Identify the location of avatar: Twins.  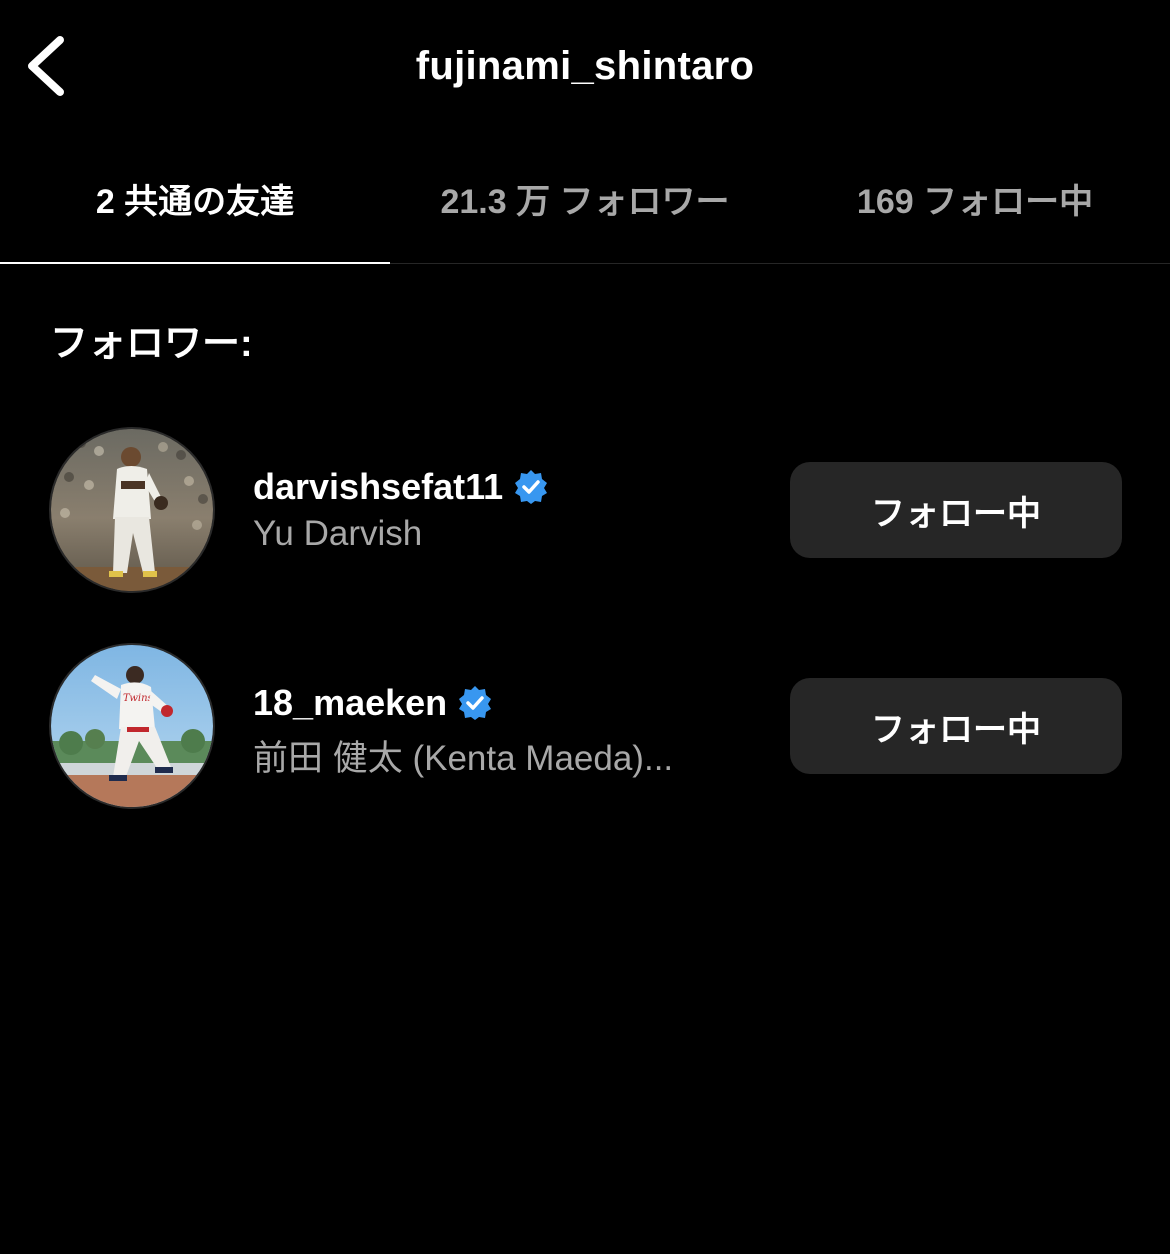
(132, 726).